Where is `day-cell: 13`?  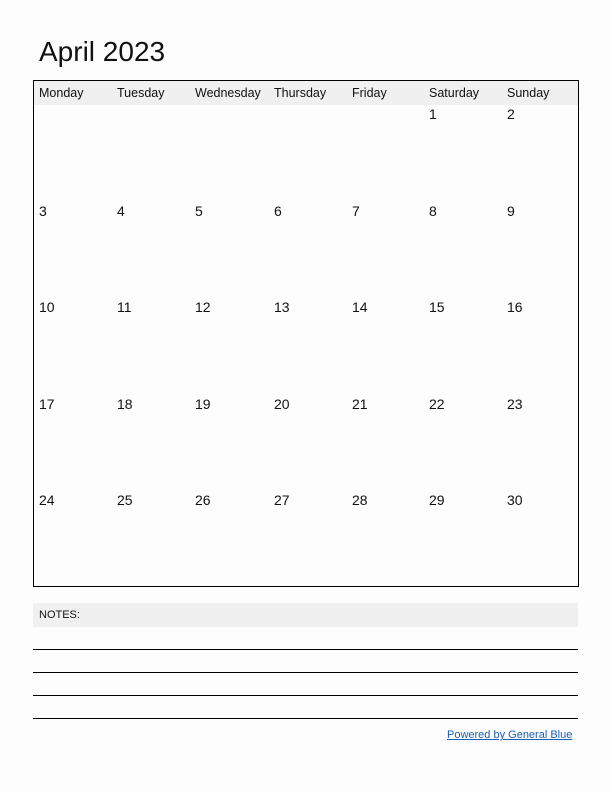 day-cell: 13 is located at coordinates (282, 307).